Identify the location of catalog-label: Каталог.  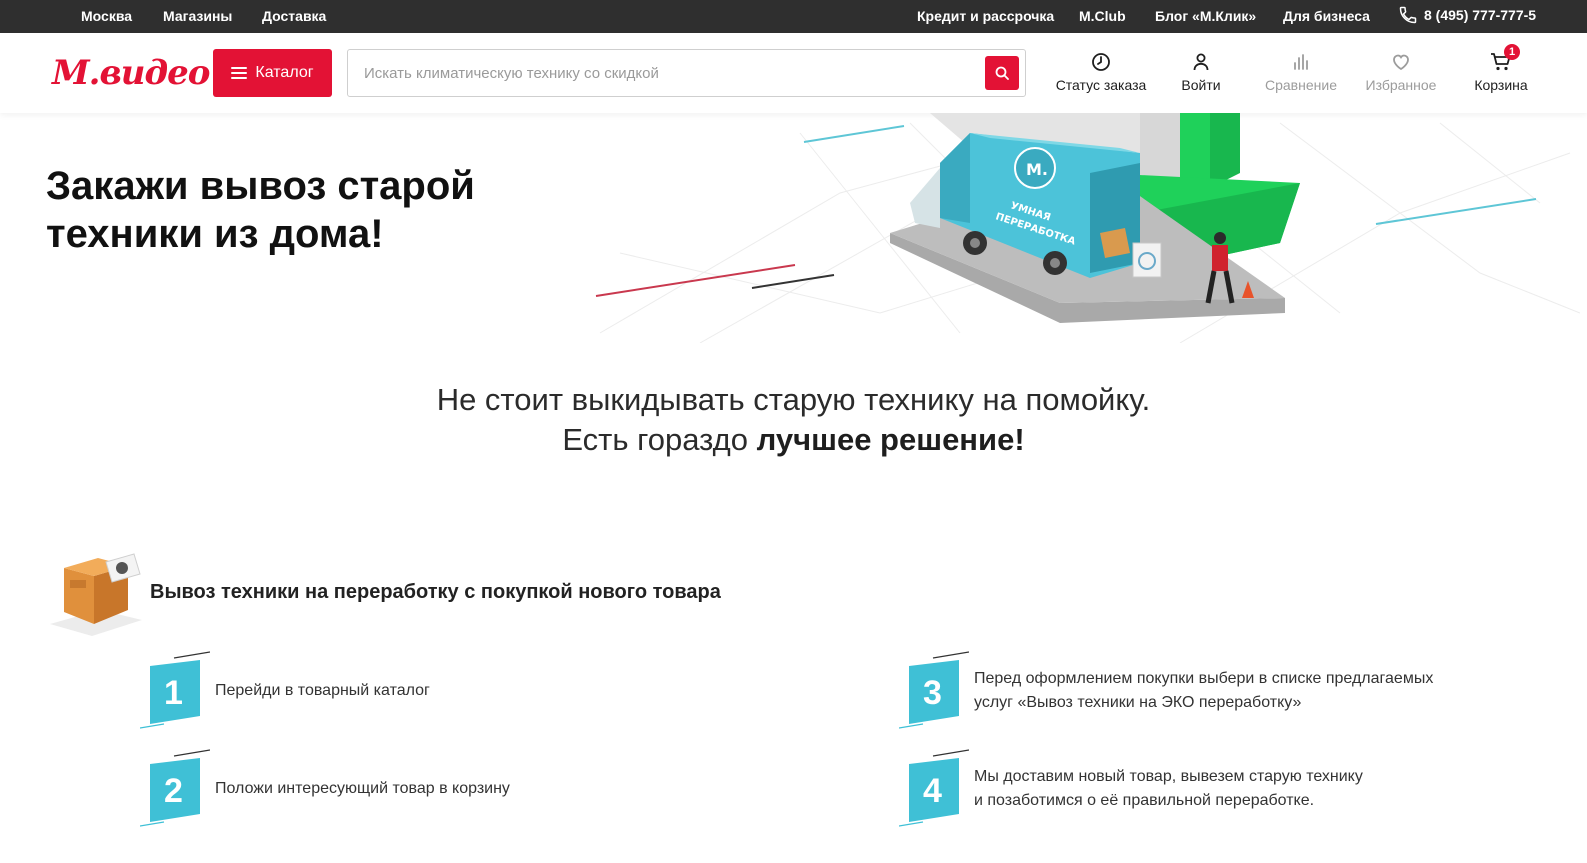
(284, 72).